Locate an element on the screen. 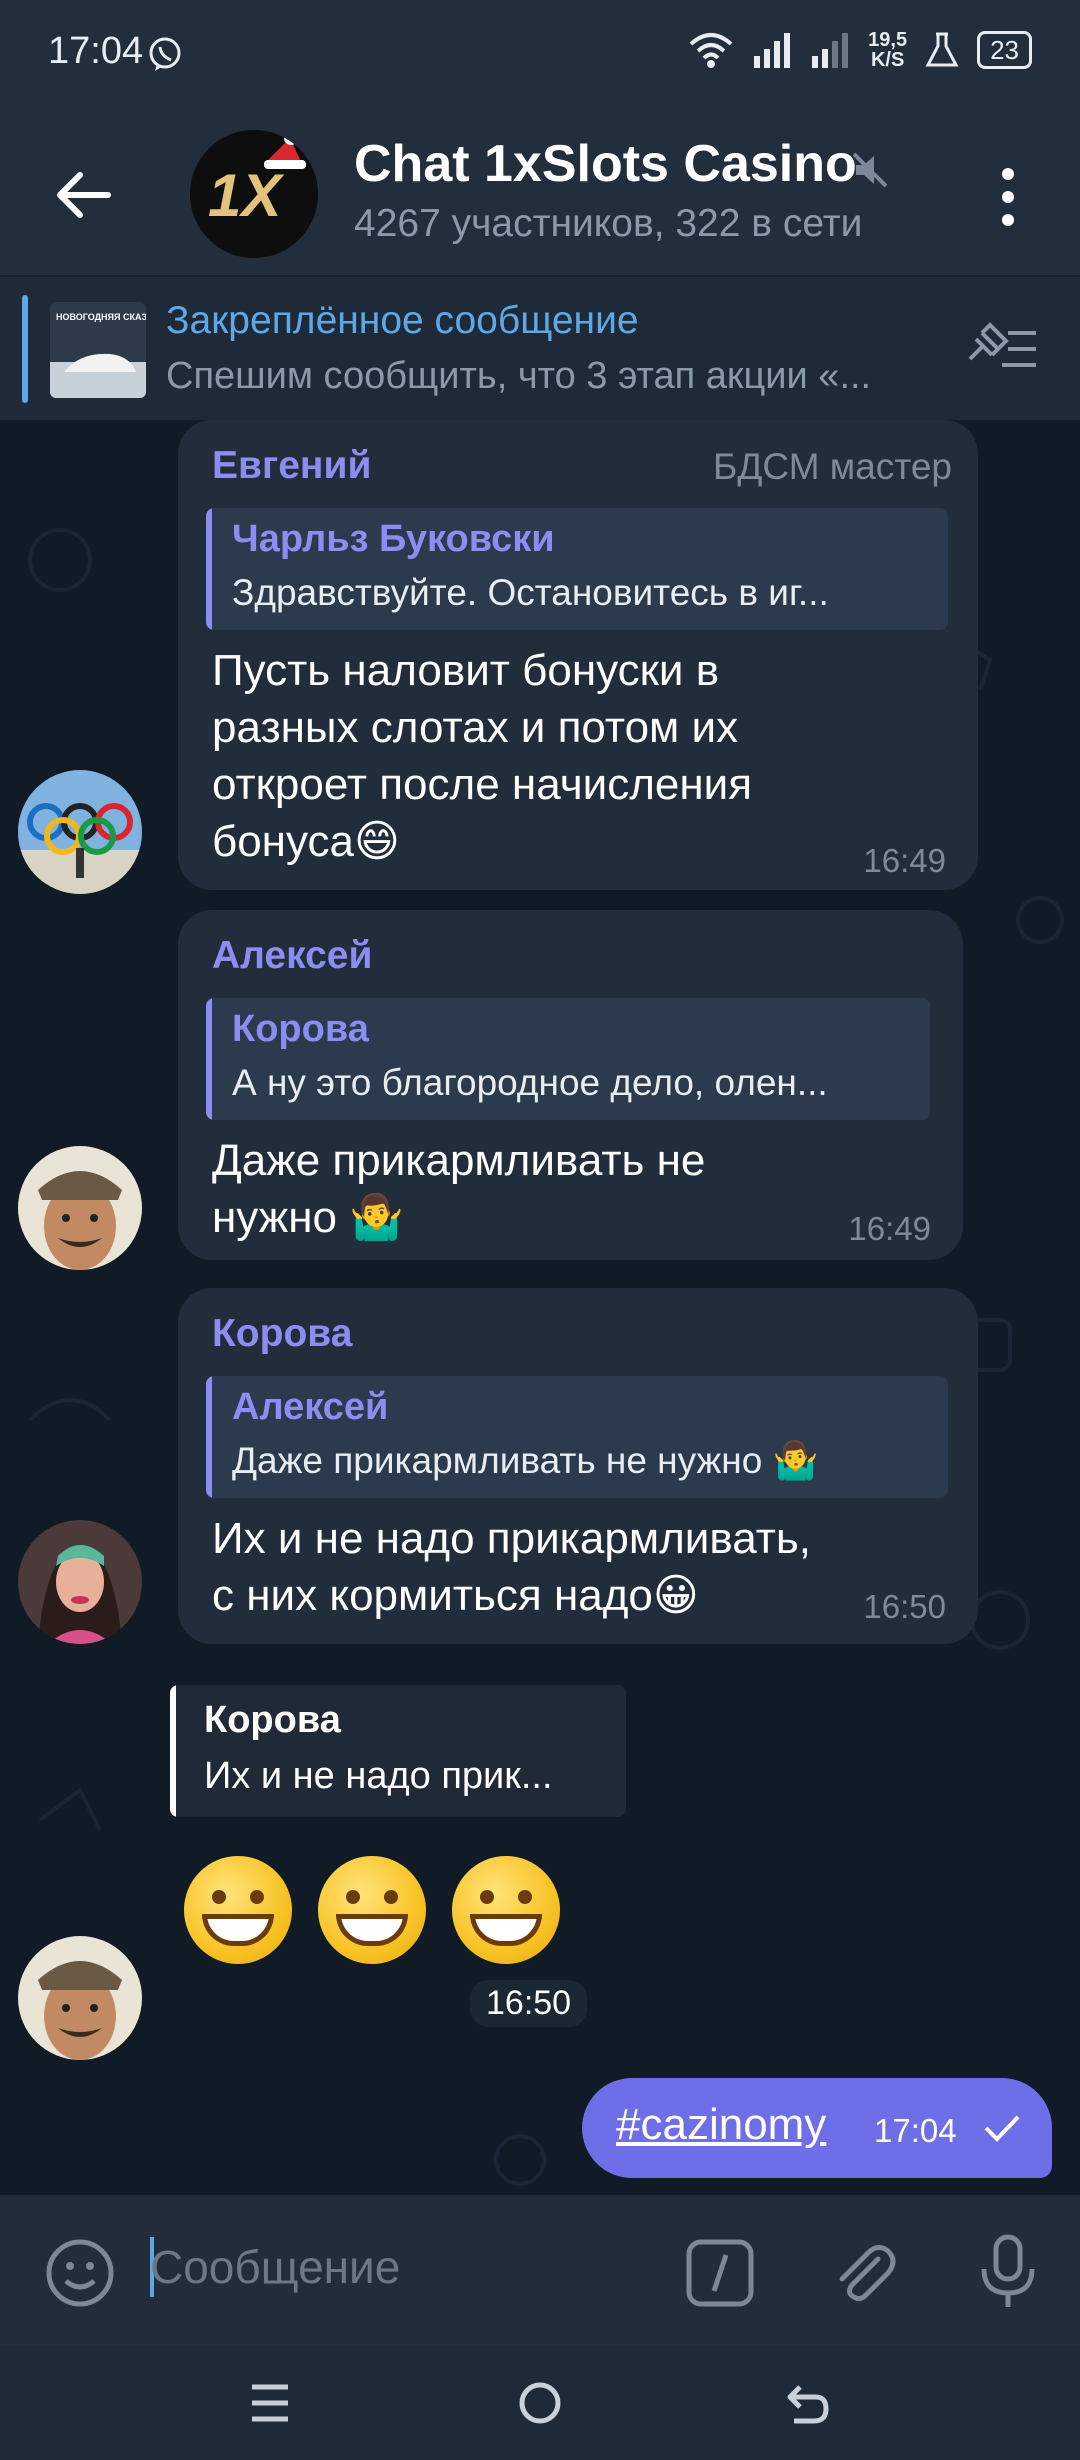 The width and height of the screenshot is (1080, 2460). sender-name: Евгений is located at coordinates (291, 466).